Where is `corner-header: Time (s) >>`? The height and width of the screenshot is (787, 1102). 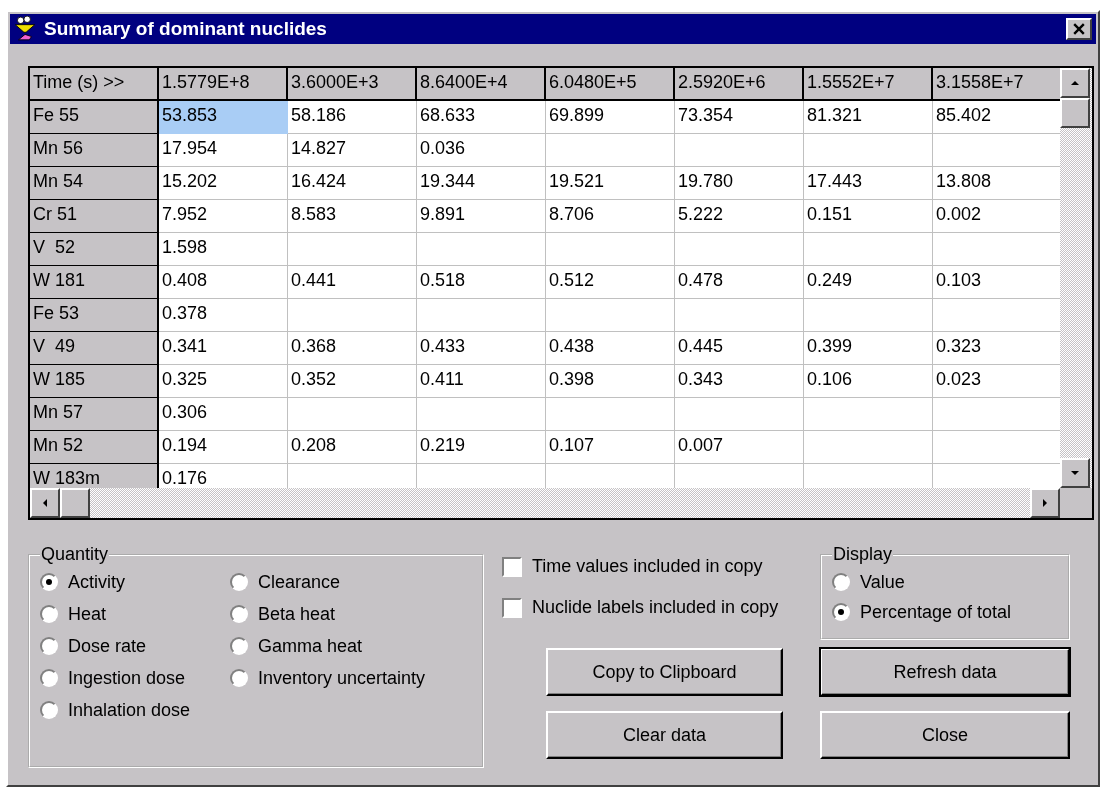
corner-header: Time (s) >> is located at coordinates (94, 84).